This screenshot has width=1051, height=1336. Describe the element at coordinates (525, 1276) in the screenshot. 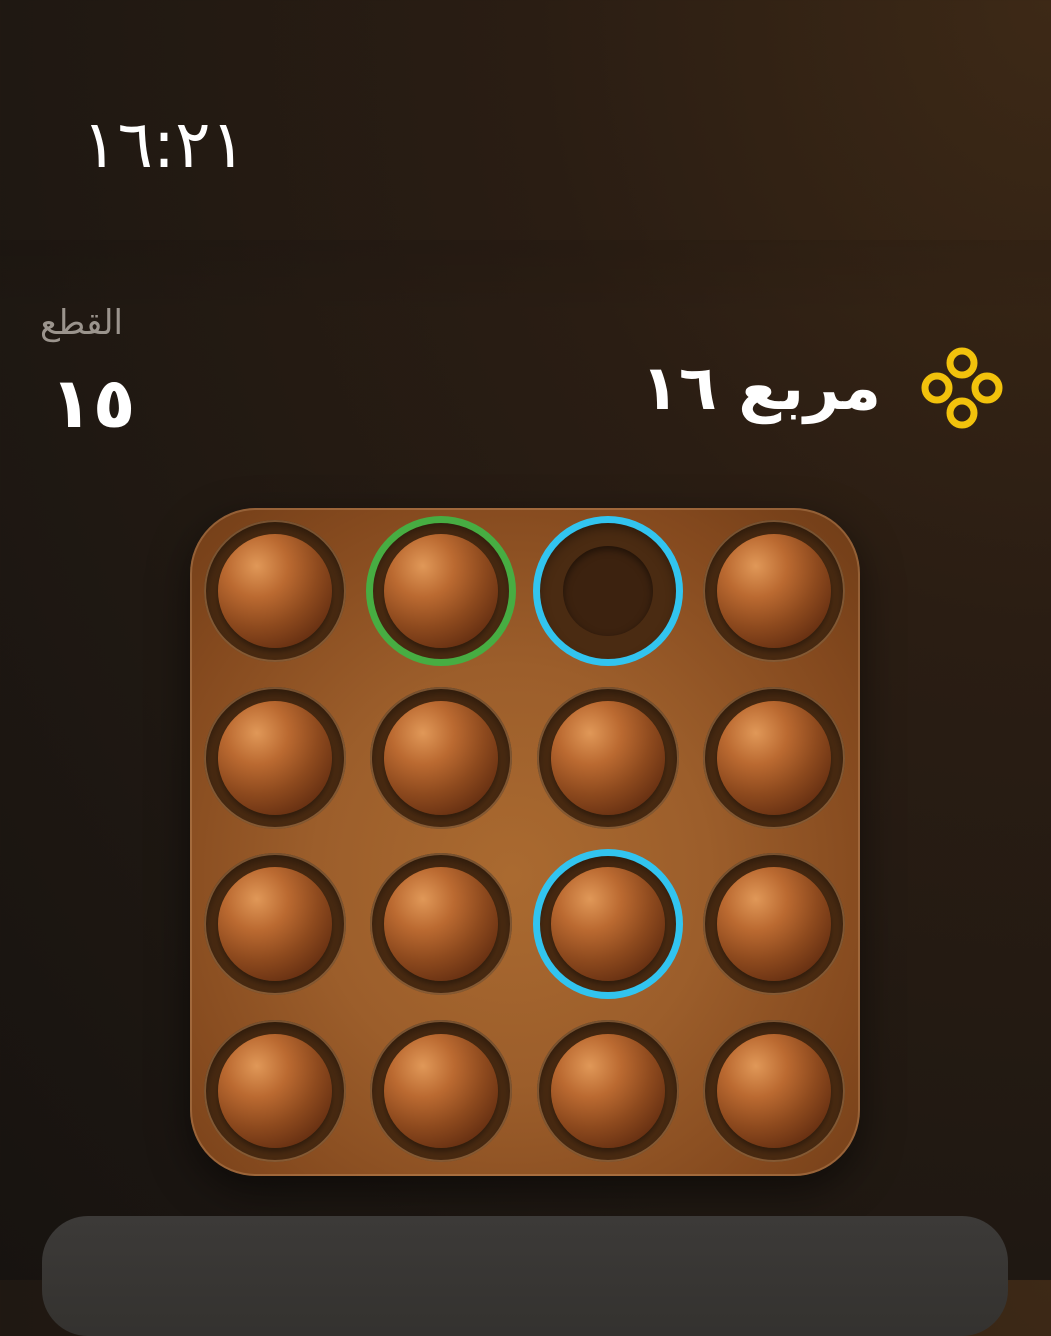

I see `message-panel` at that location.